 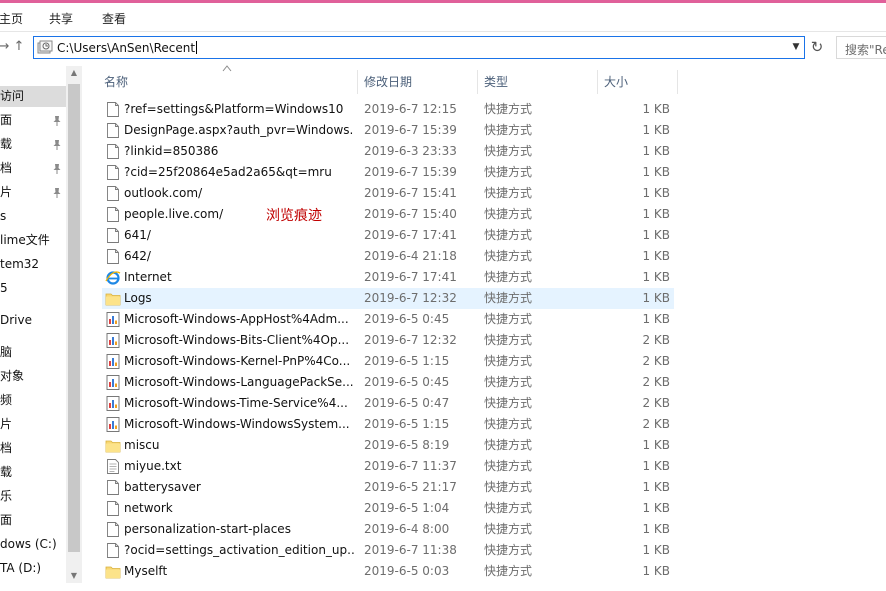 I want to click on sidebar-item: 脑, so click(x=33, y=352).